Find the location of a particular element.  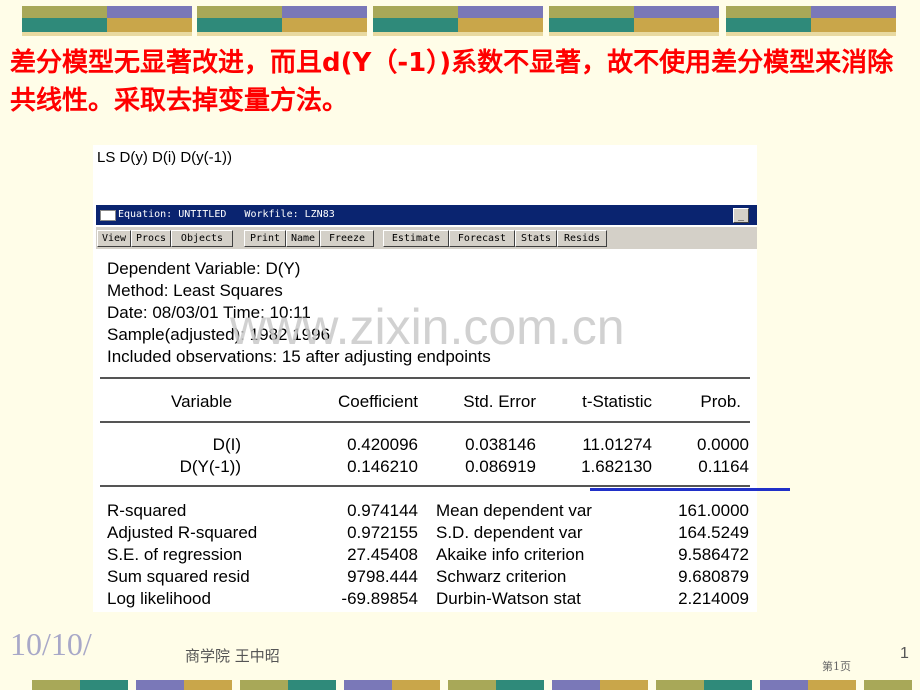

window-icon is located at coordinates (108, 215).